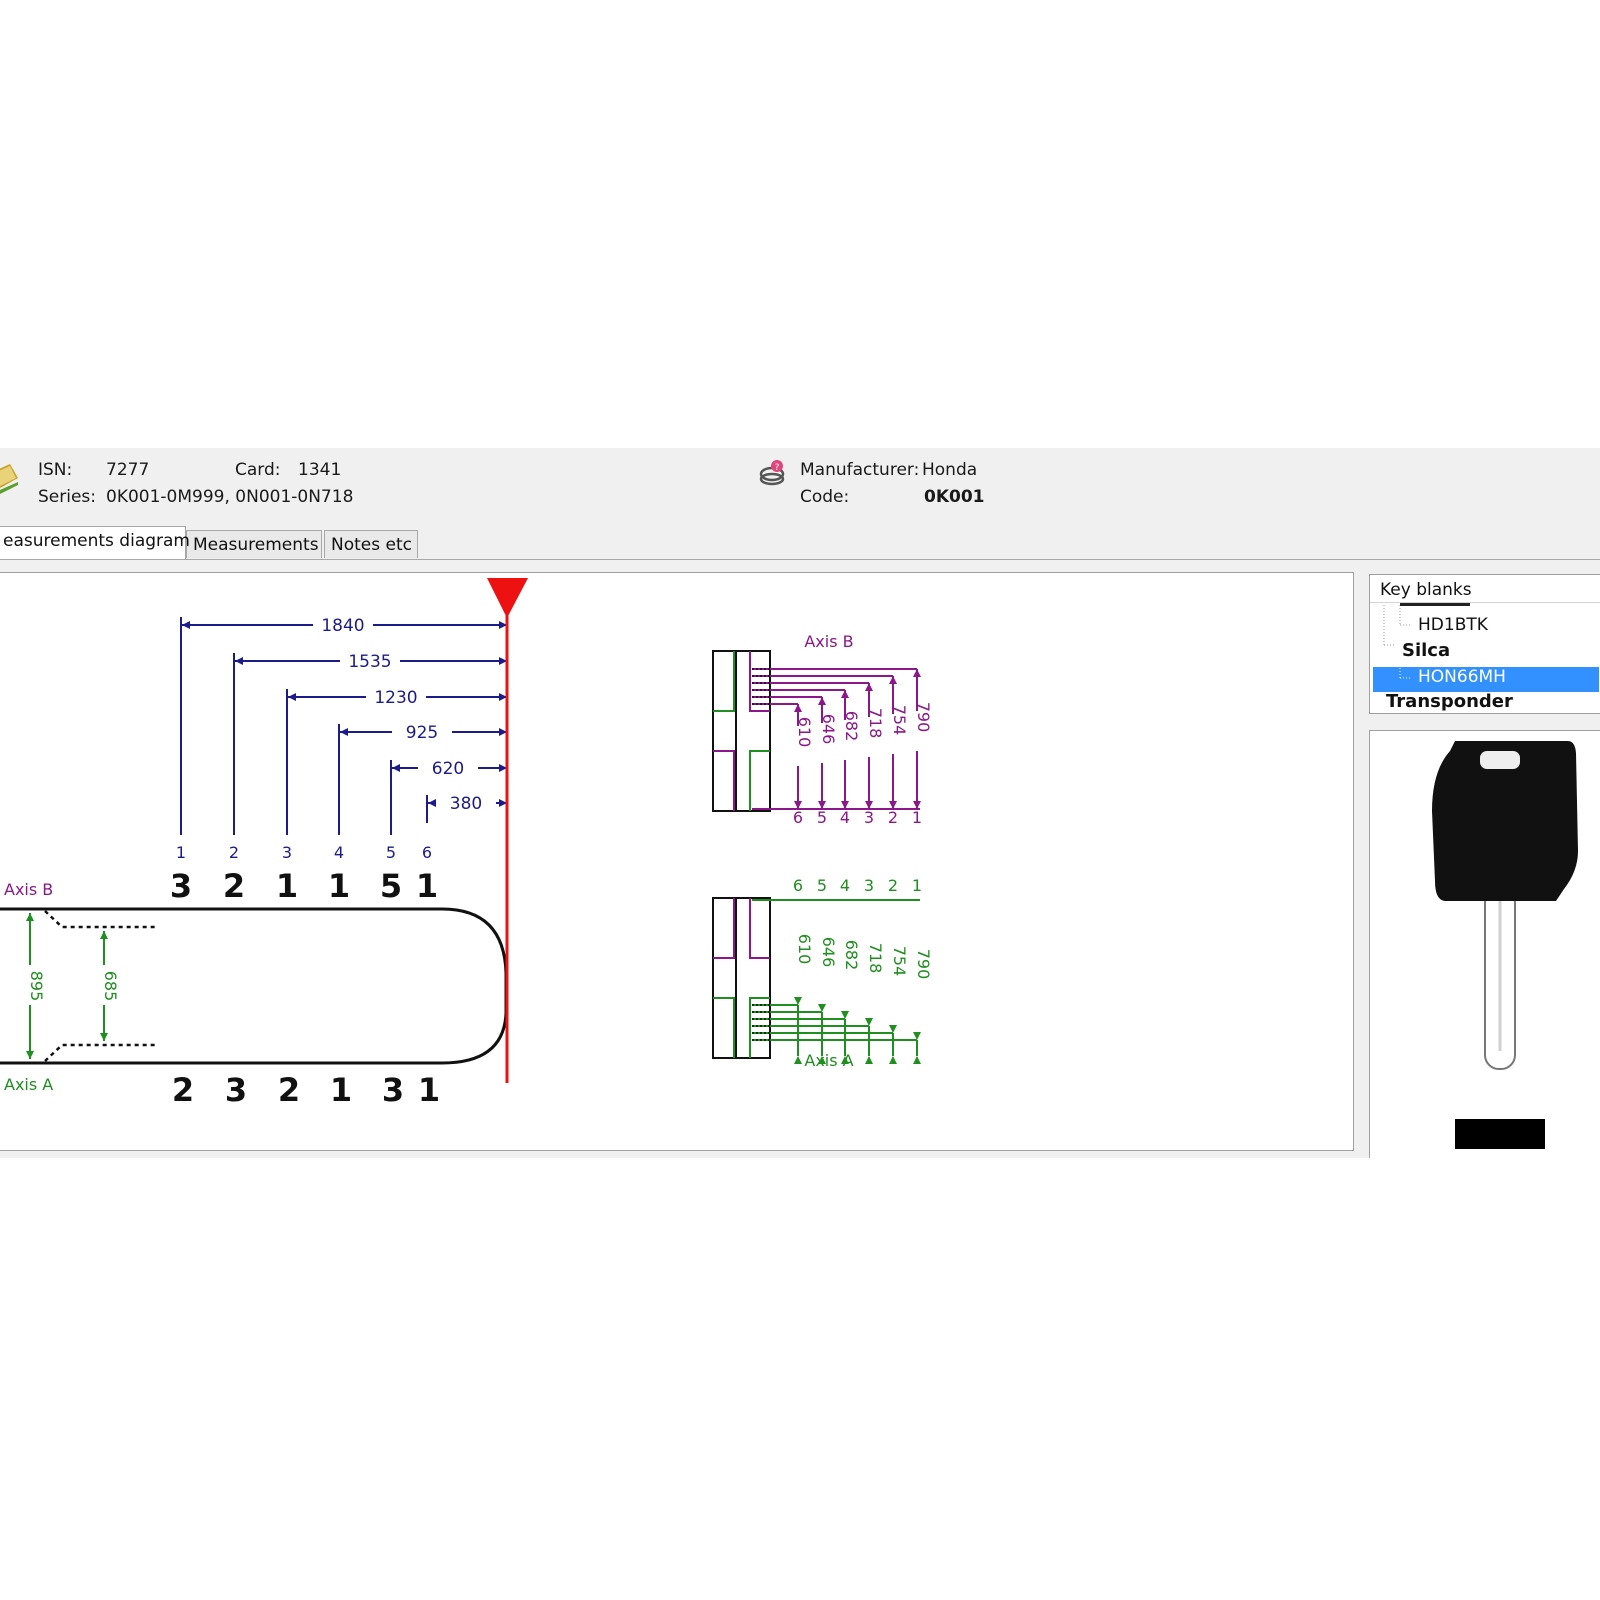  I want to click on axis-b-depth-label: Axis B, so click(828, 641).